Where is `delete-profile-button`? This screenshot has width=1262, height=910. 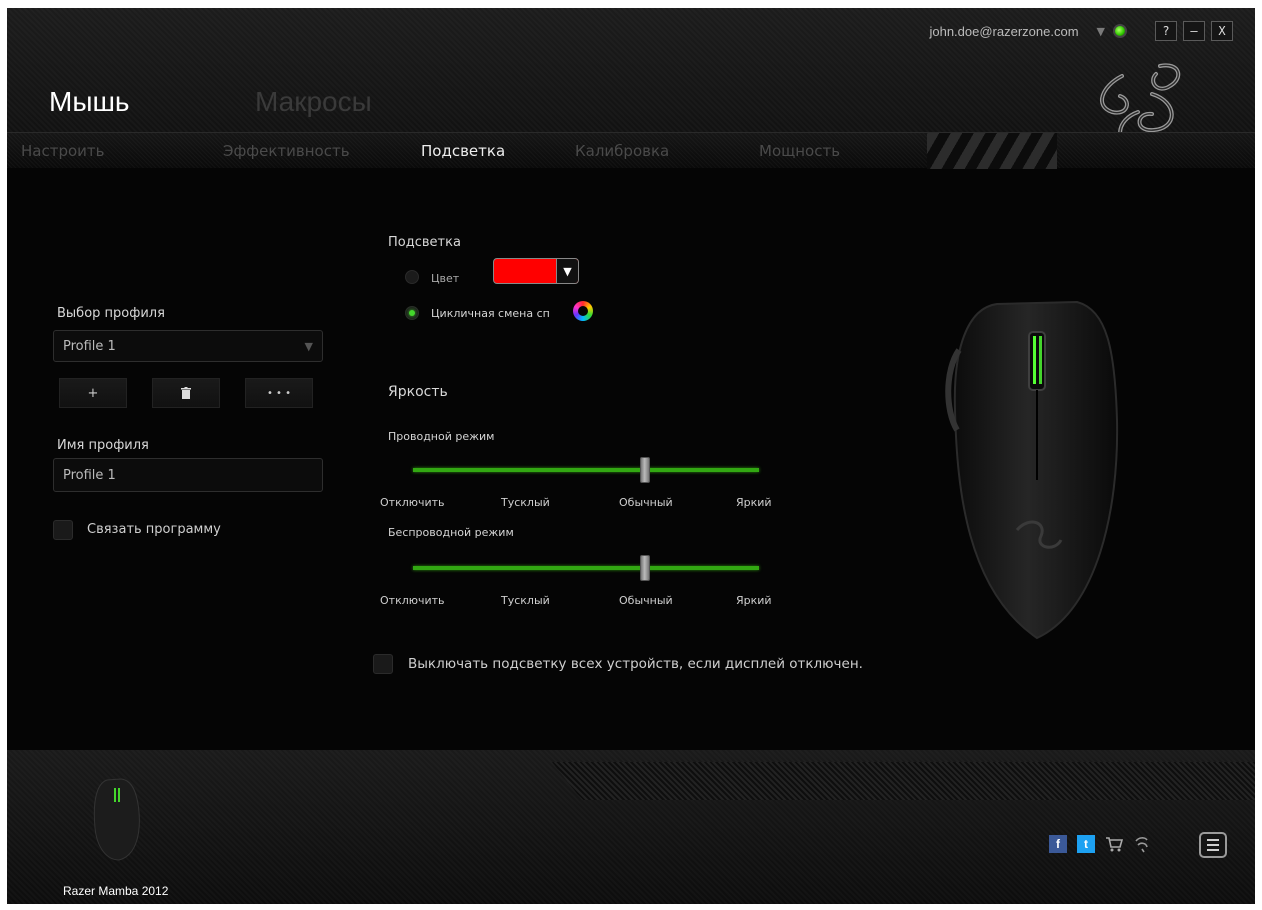
delete-profile-button is located at coordinates (186, 393).